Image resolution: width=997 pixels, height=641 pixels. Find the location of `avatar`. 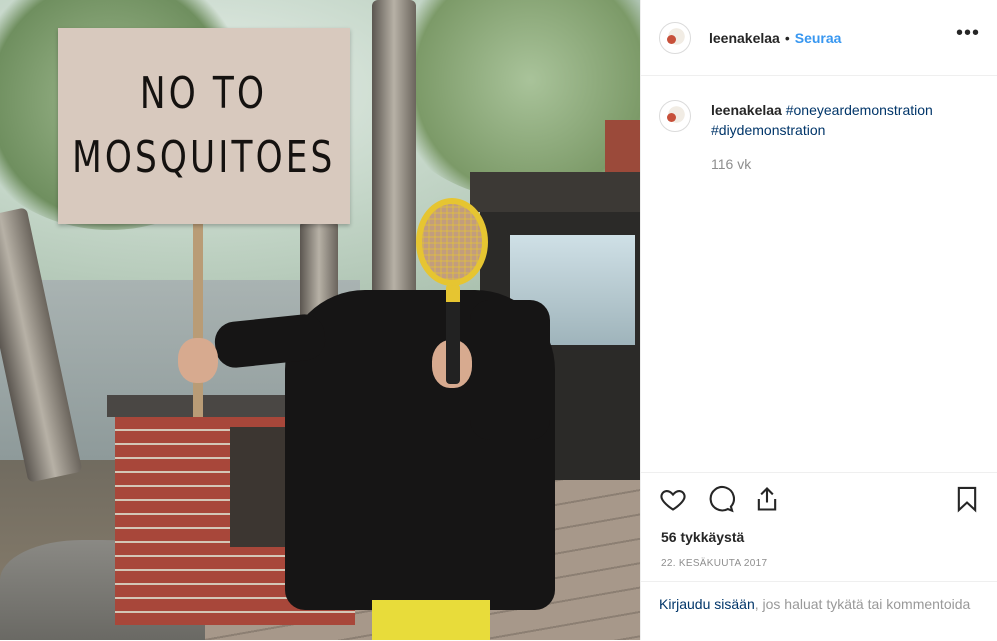

avatar is located at coordinates (675, 37).